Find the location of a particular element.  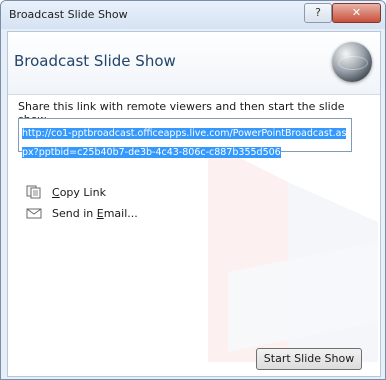

copy-accesskey: C is located at coordinates (56, 192).